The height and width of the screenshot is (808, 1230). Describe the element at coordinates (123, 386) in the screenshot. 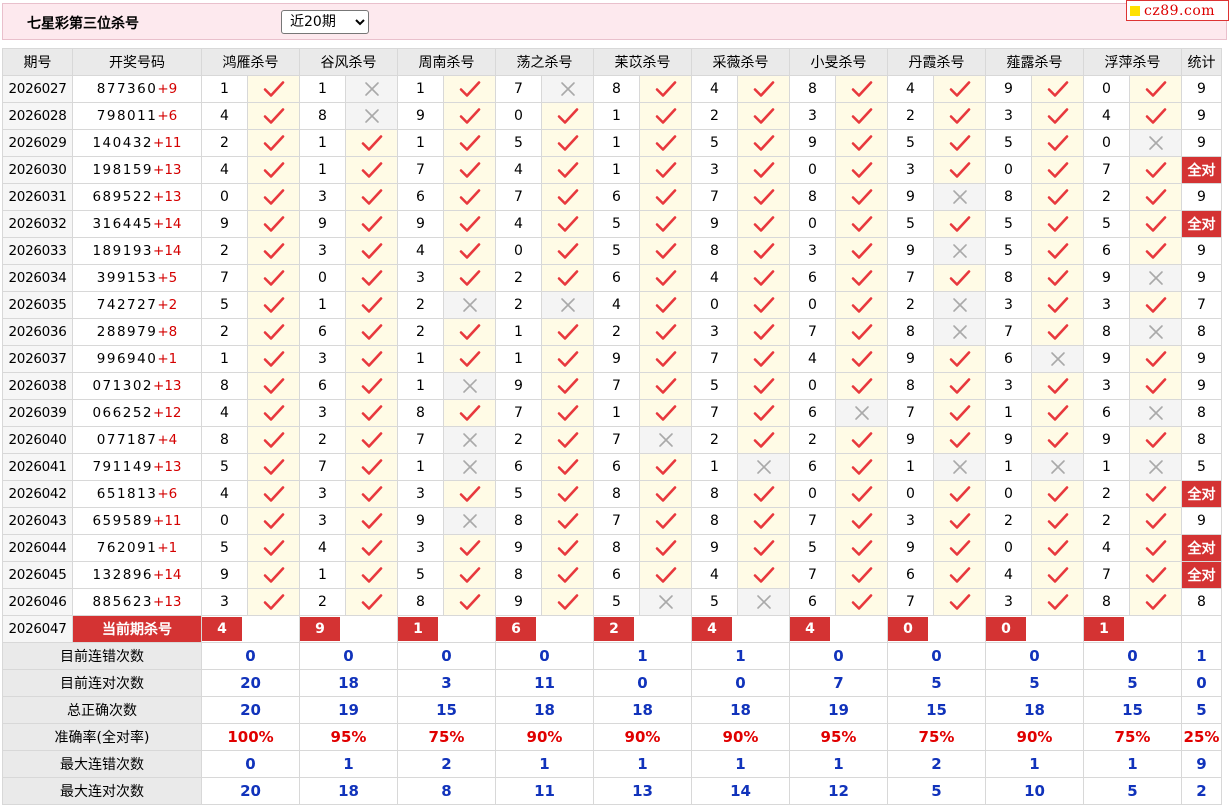

I see `draw-digits: 071302` at that location.